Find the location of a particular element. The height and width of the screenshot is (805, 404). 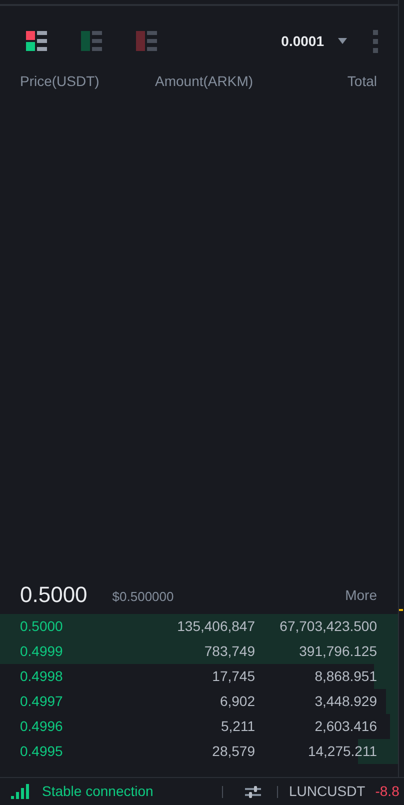

bid-price: 0.4998 is located at coordinates (42, 676).